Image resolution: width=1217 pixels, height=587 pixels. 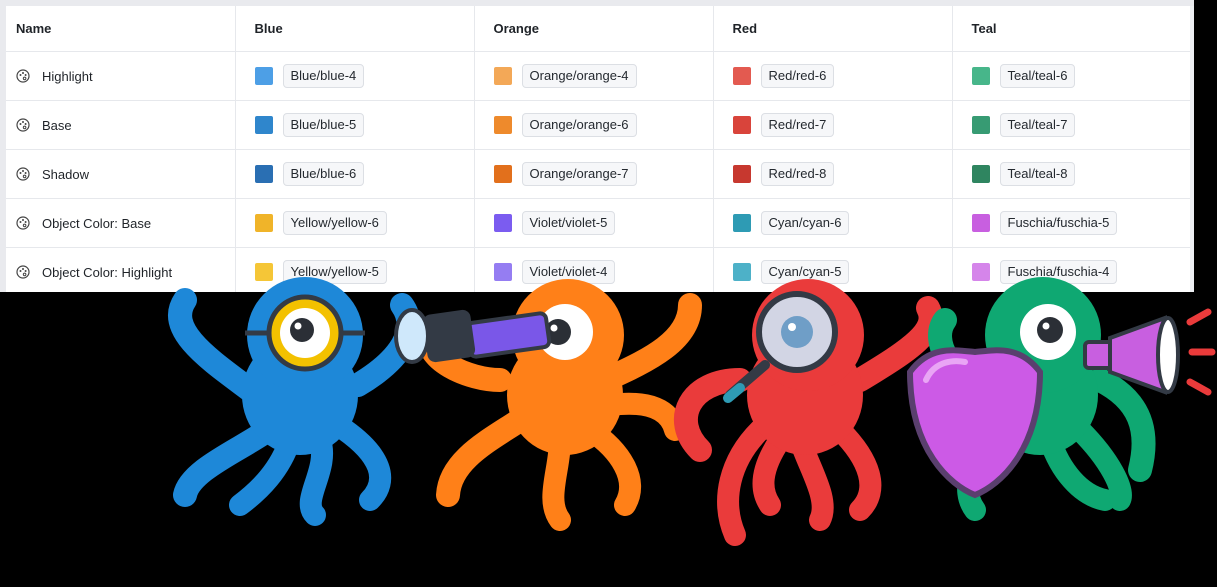 What do you see at coordinates (975, 423) in the screenshot?
I see `shield` at bounding box center [975, 423].